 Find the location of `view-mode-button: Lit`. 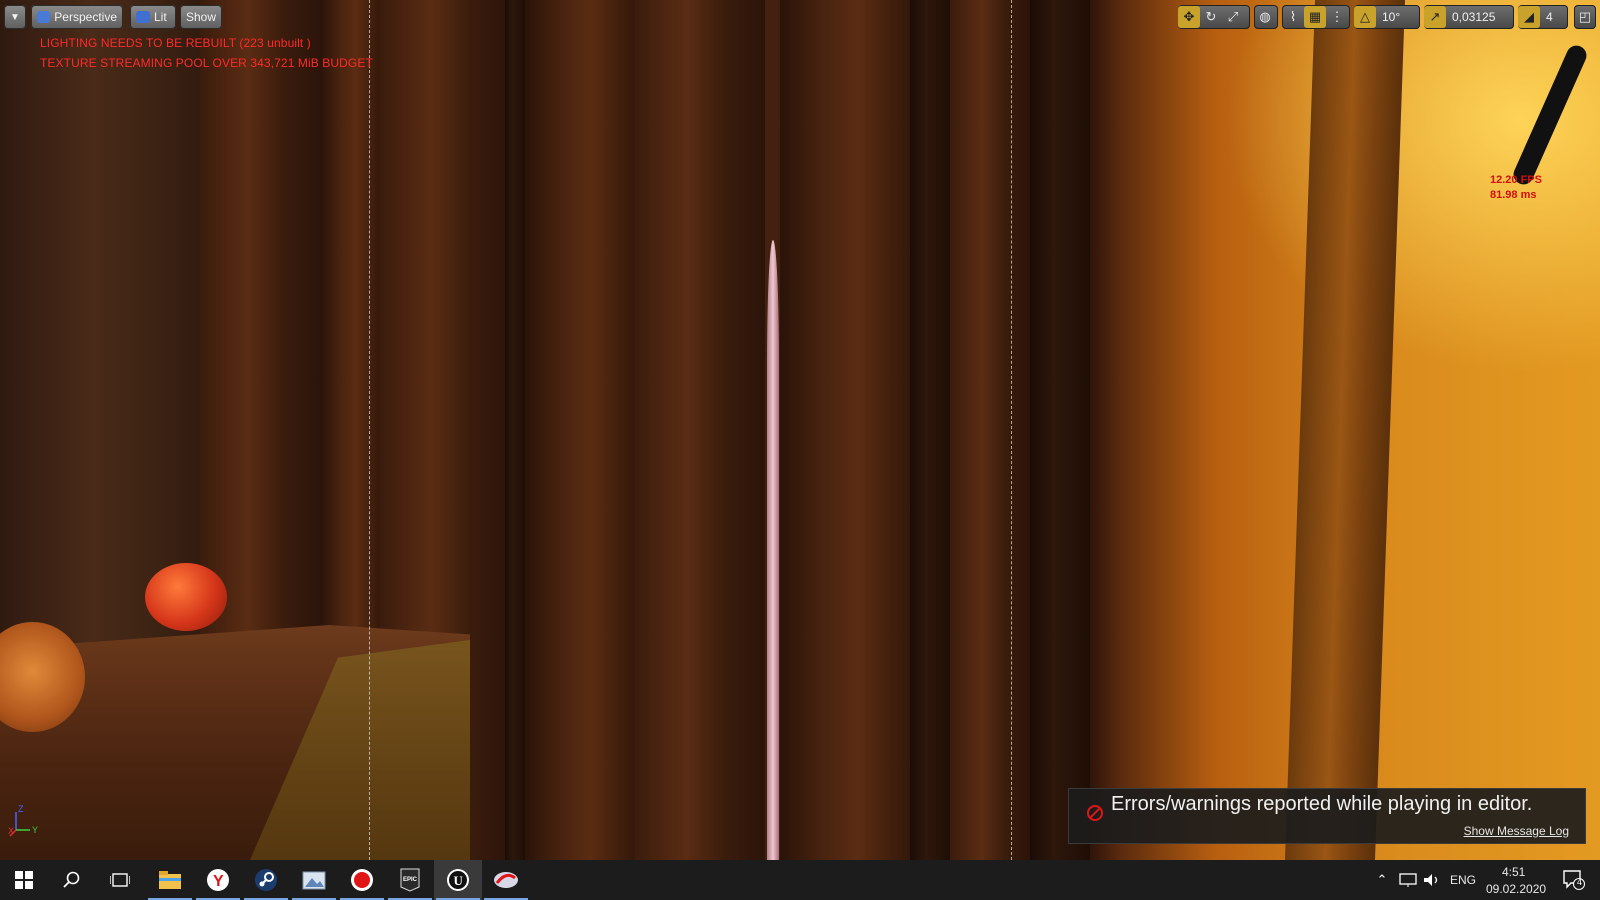

view-mode-button: Lit is located at coordinates (153, 17).